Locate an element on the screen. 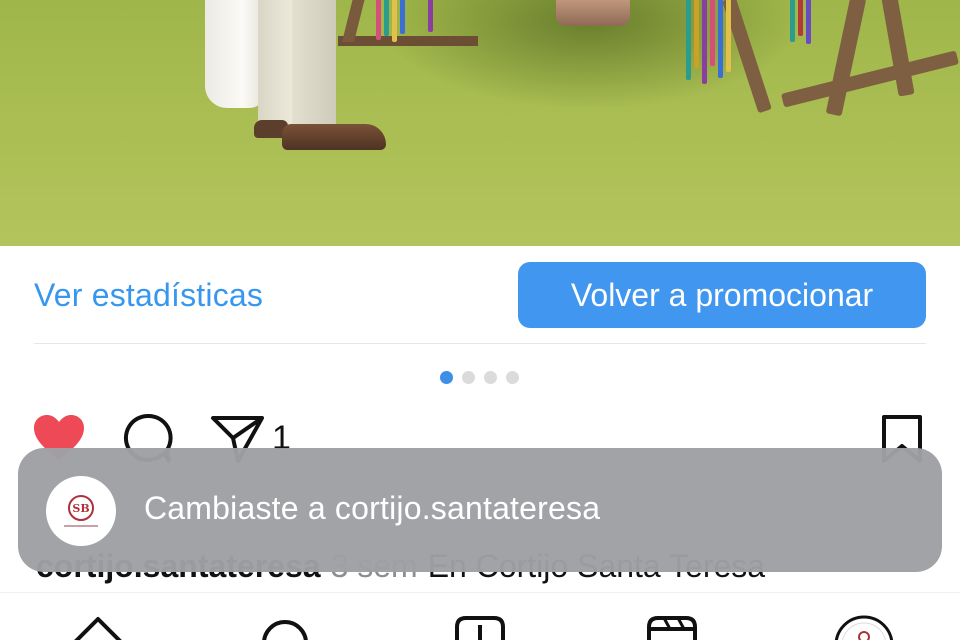 This screenshot has height=640, width=960. search-icon is located at coordinates (285, 627).